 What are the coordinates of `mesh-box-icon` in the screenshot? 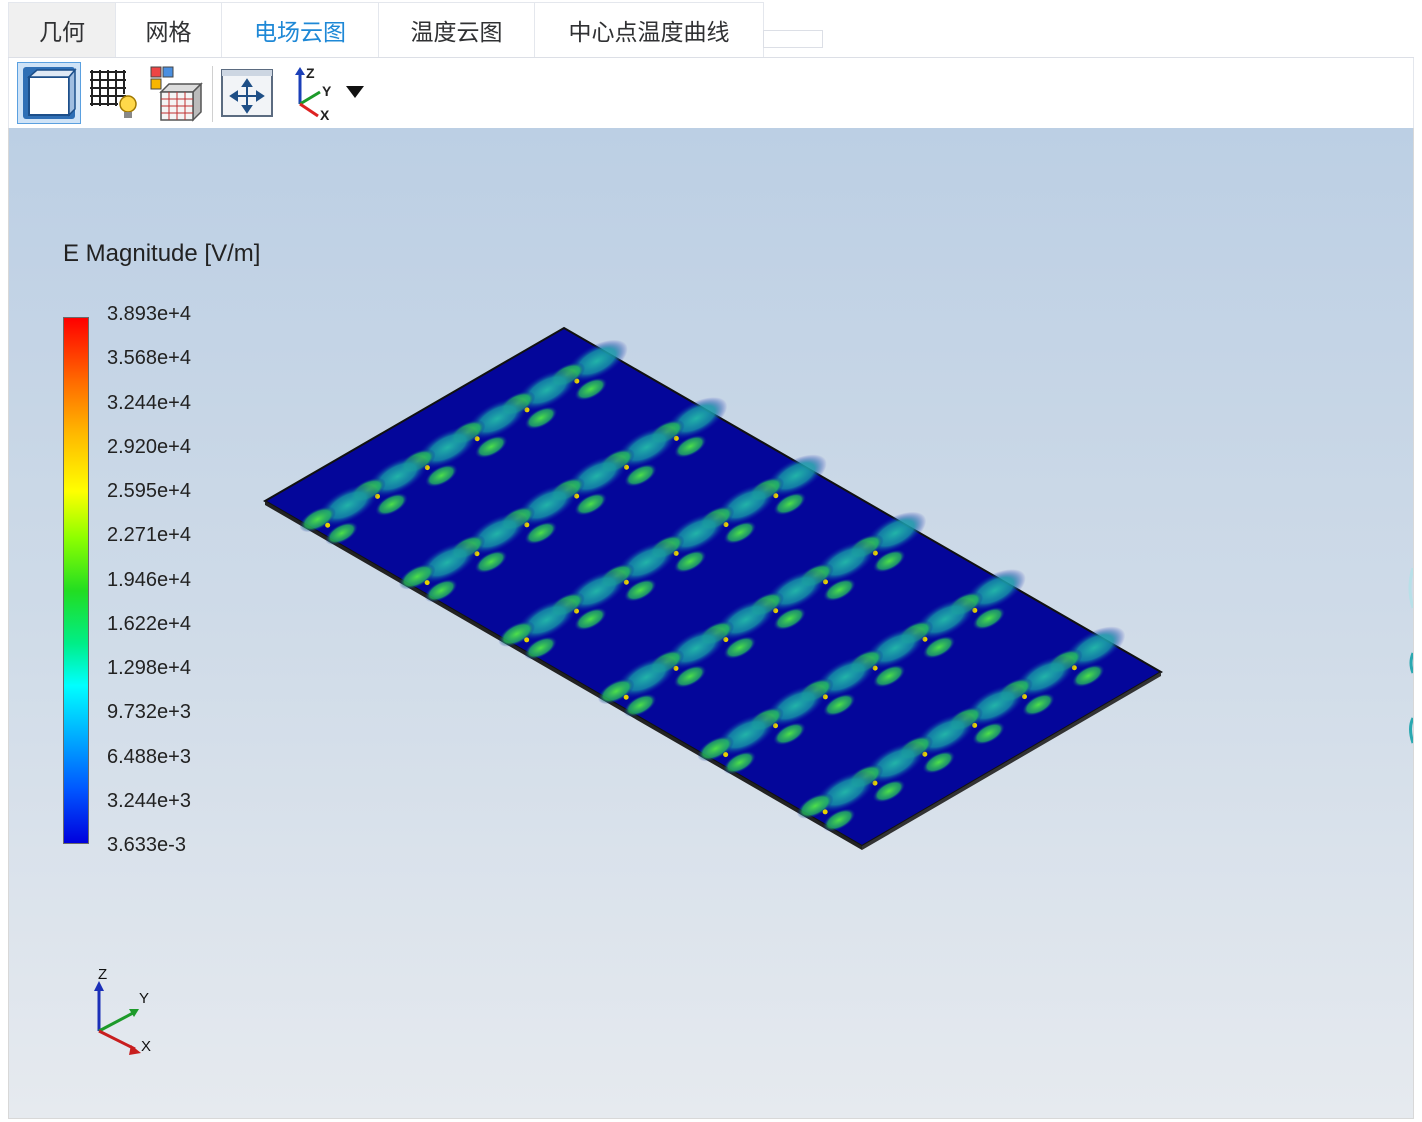 It's located at (176, 94).